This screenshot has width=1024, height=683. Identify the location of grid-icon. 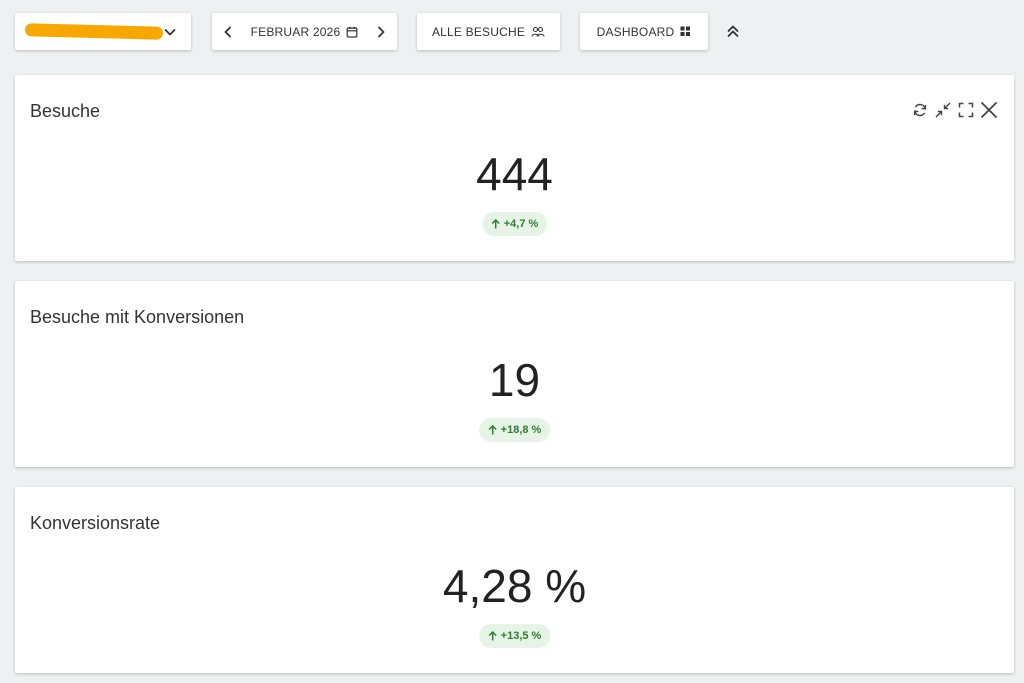
(685, 31).